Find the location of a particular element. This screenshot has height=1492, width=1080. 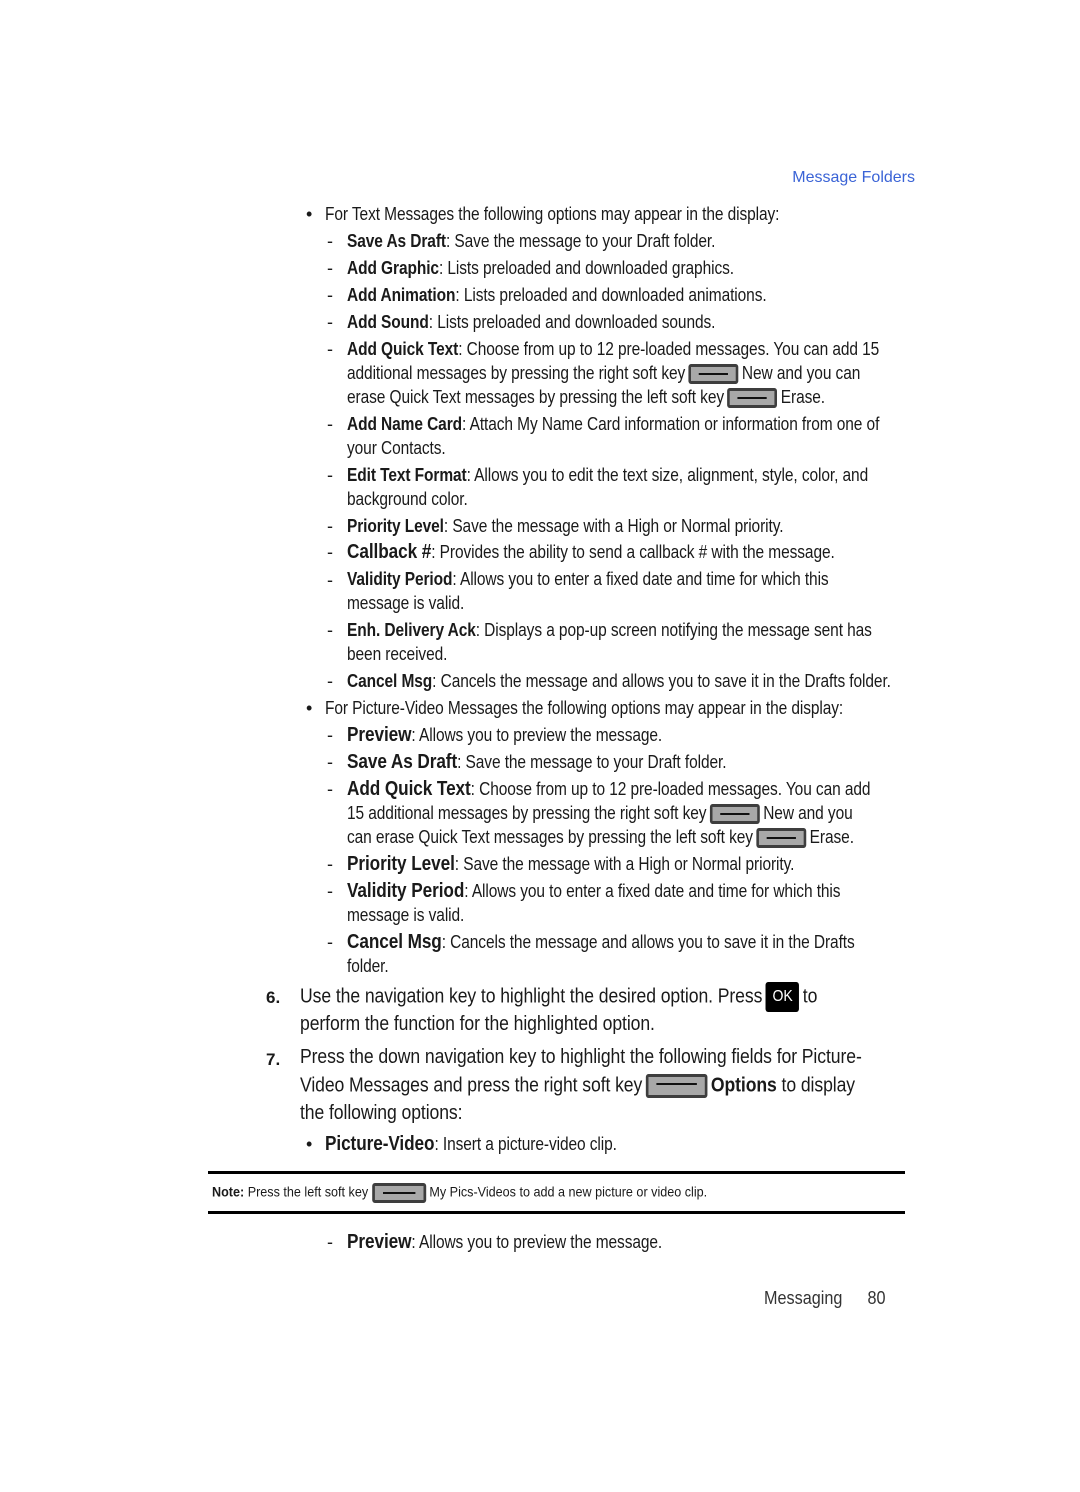

note-label: Note: is located at coordinates (228, 1191).